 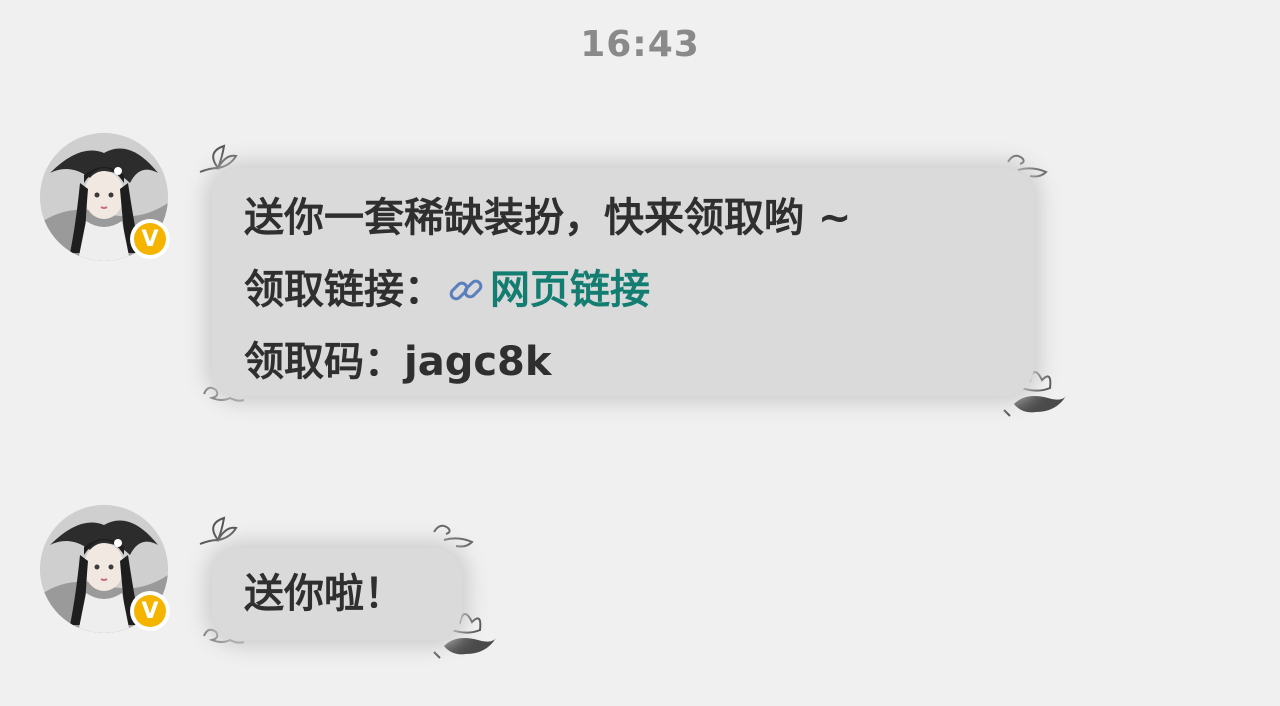 What do you see at coordinates (453, 536) in the screenshot?
I see `cloud-swirl-icon` at bounding box center [453, 536].